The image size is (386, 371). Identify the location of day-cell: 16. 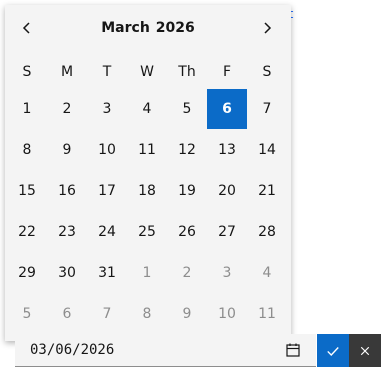
(67, 191).